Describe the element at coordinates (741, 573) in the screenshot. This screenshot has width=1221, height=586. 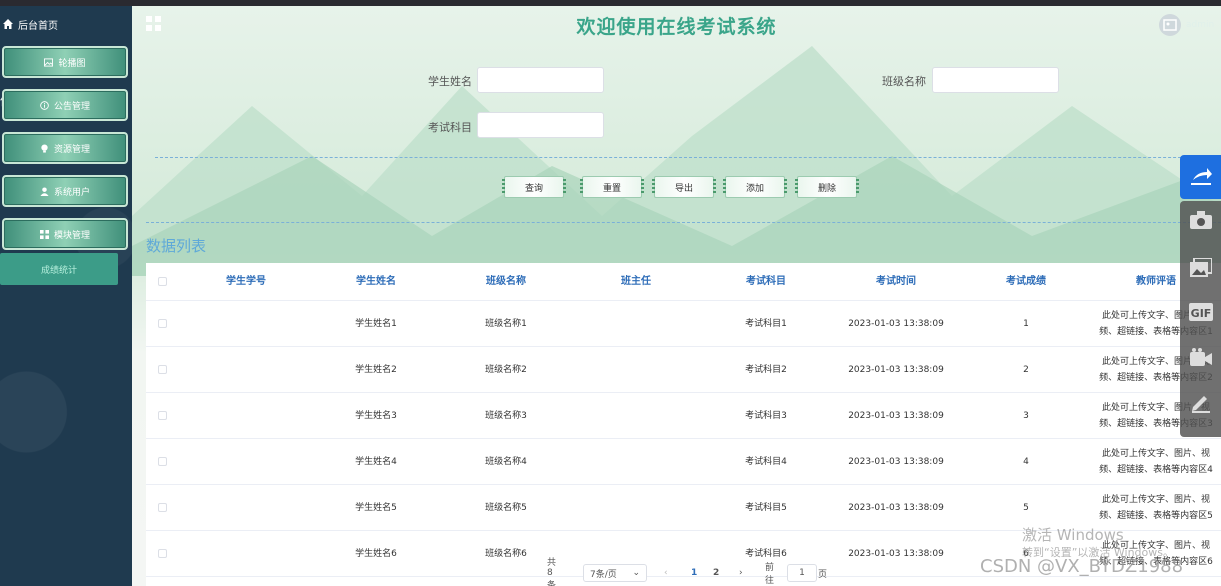
I see `next-page-button: ›` at that location.